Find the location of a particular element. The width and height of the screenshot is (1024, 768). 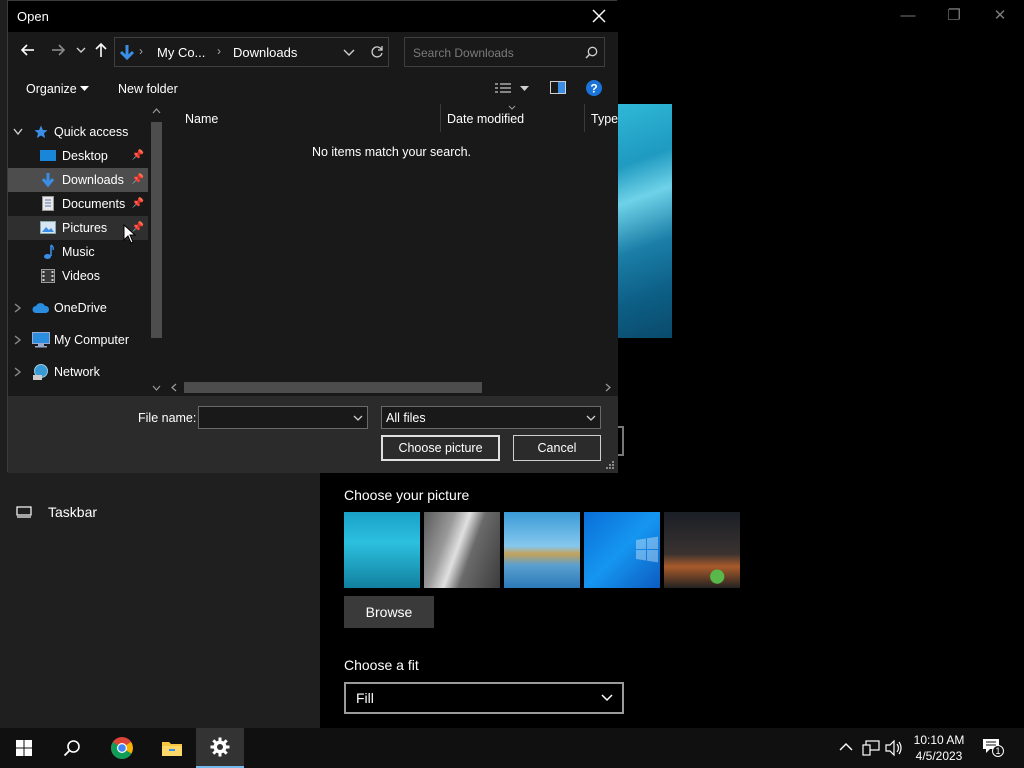

clock-date: 4/5/2023 is located at coordinates (939, 756).